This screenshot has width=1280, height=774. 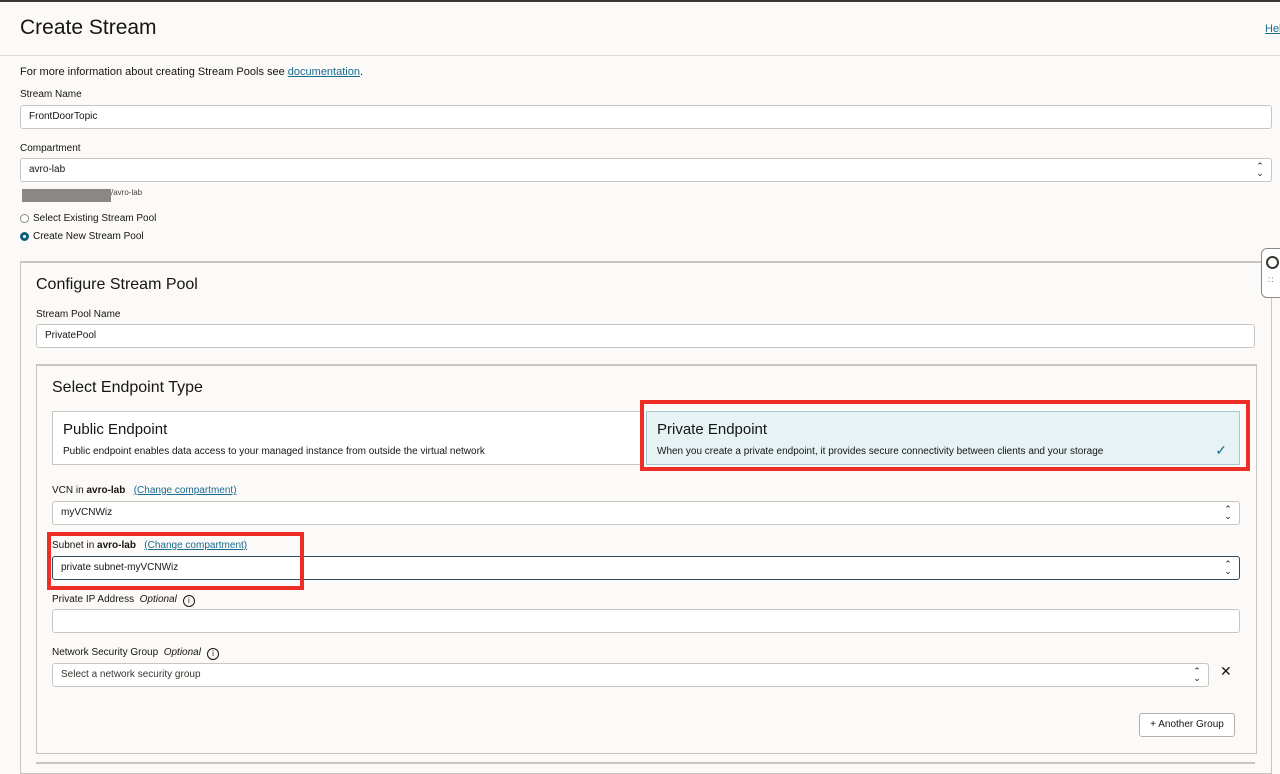 I want to click on nsg-label: Network Security Group Optional i, so click(x=135, y=653).